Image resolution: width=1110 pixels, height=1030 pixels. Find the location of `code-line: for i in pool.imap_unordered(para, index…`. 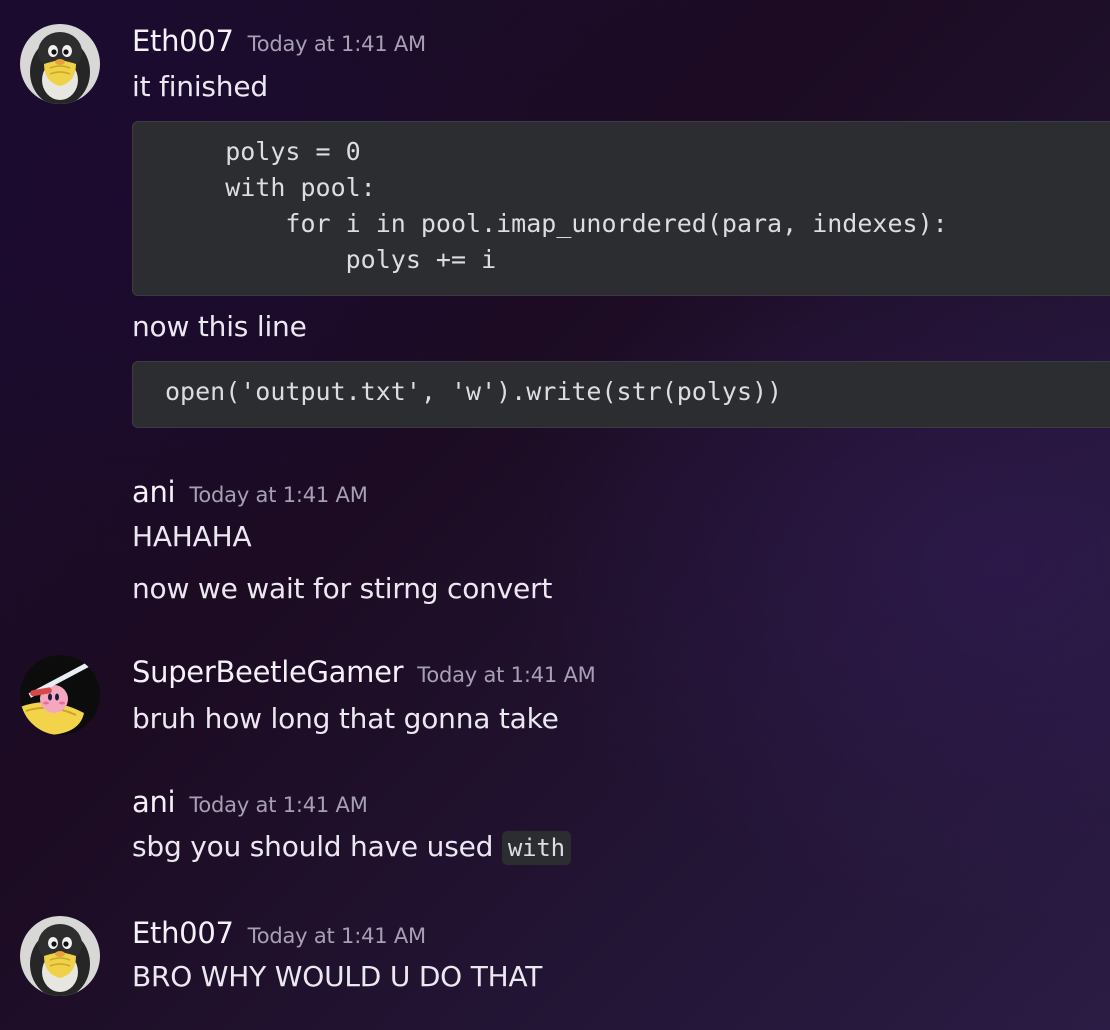

code-line: for i in pool.imap_unordered(para, index… is located at coordinates (556, 223).